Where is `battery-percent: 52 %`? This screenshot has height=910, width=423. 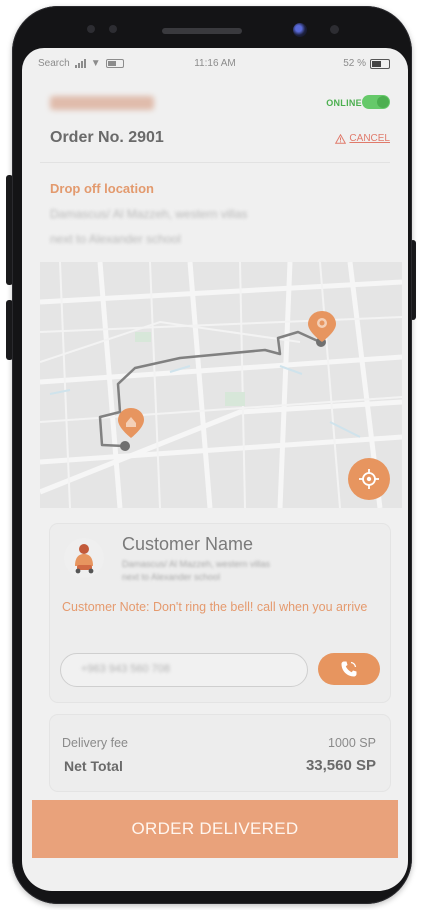
battery-percent: 52 % is located at coordinates (354, 63).